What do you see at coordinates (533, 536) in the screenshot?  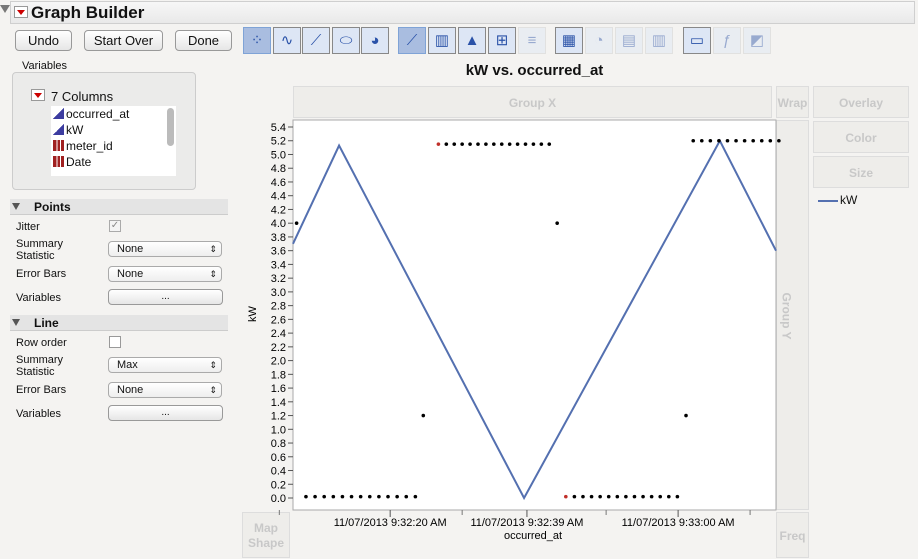 I see `x-axis-label: occurred_at` at bounding box center [533, 536].